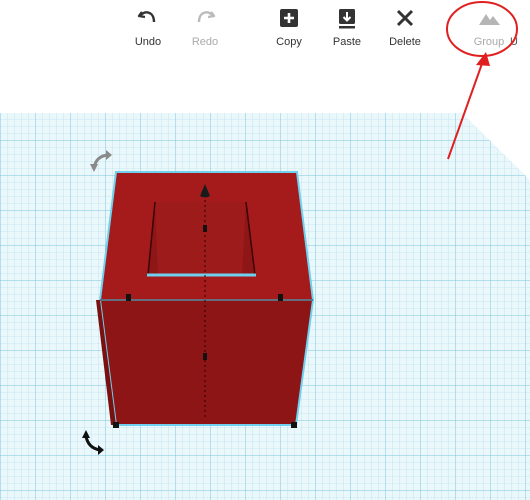  What do you see at coordinates (205, 356) in the screenshot?
I see `center-handle-bottom` at bounding box center [205, 356].